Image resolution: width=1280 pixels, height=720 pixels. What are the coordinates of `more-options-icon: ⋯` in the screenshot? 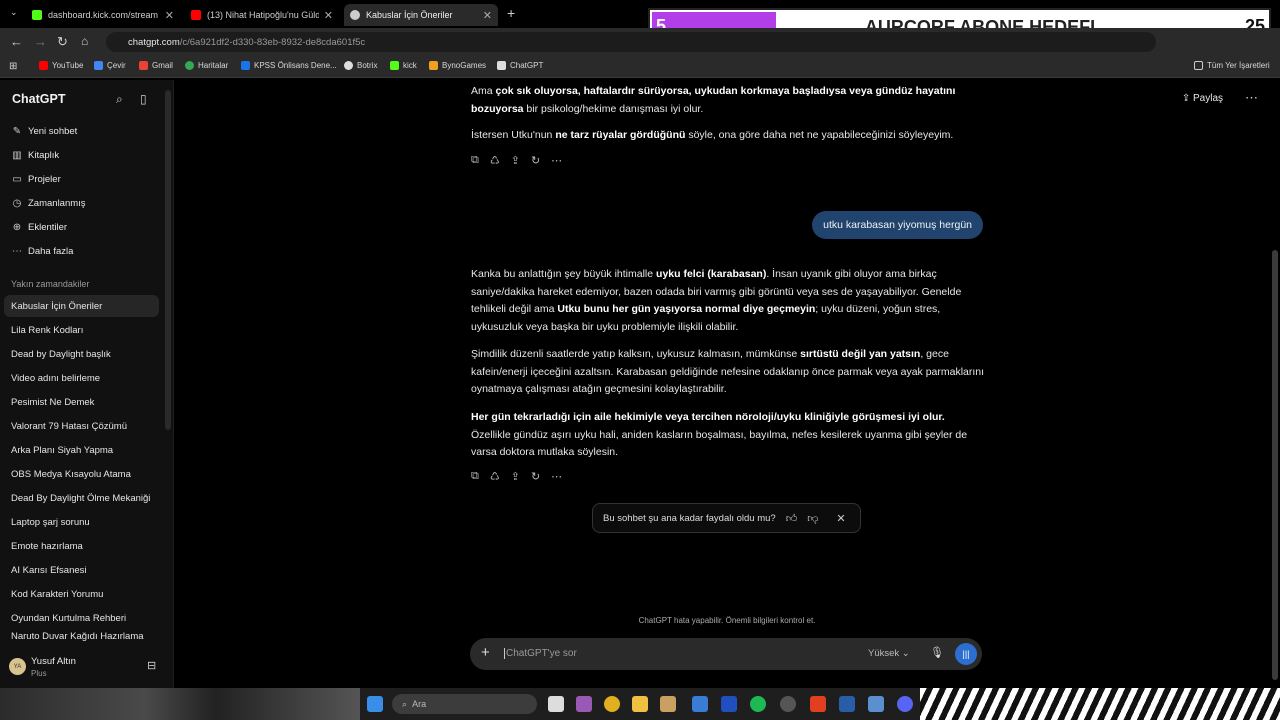 It's located at (1251, 98).